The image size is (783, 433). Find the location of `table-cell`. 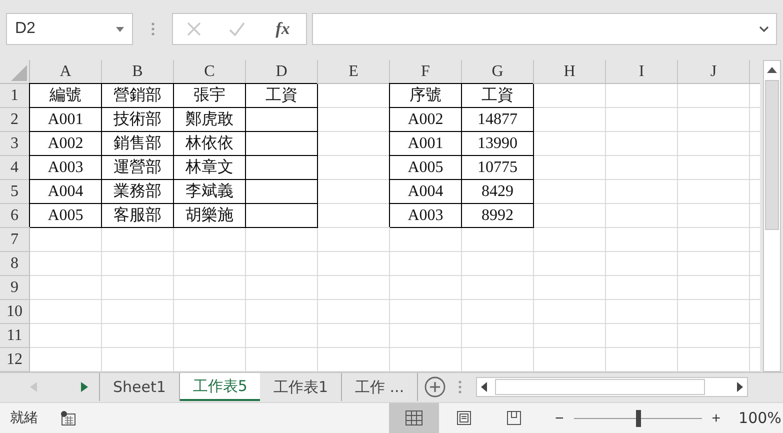

table-cell is located at coordinates (282, 216).